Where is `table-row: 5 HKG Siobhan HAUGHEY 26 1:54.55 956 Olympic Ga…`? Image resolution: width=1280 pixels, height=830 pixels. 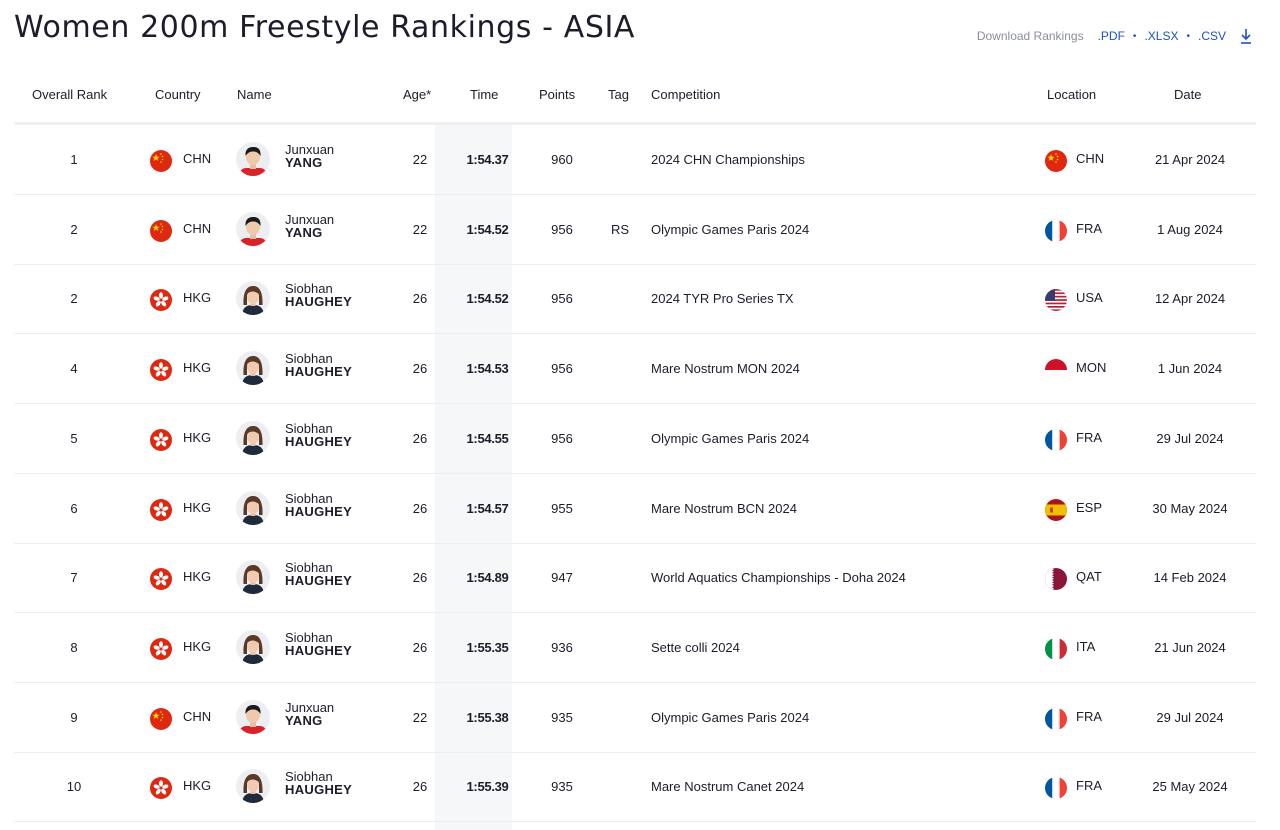
table-row: 5 HKG Siobhan HAUGHEY 26 1:54.55 956 Olympic Ga… is located at coordinates (635, 439).